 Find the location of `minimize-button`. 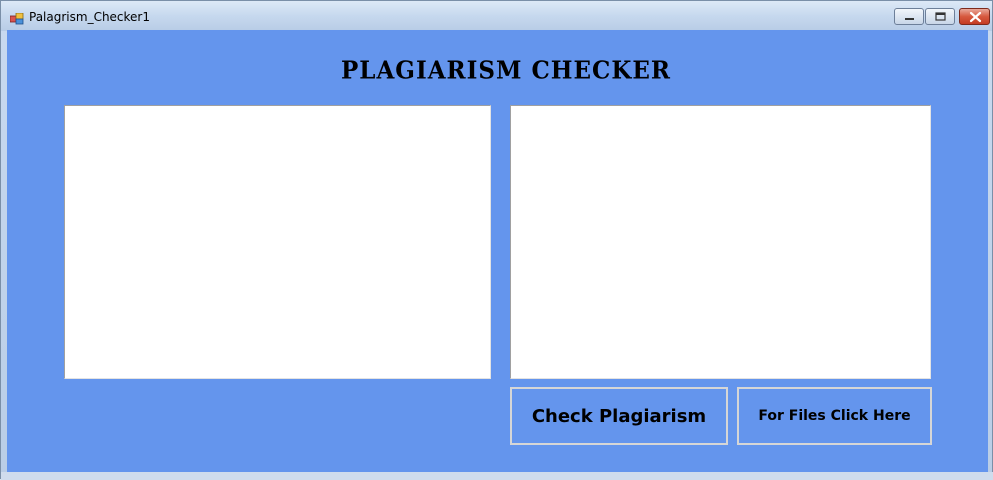

minimize-button is located at coordinates (909, 16).